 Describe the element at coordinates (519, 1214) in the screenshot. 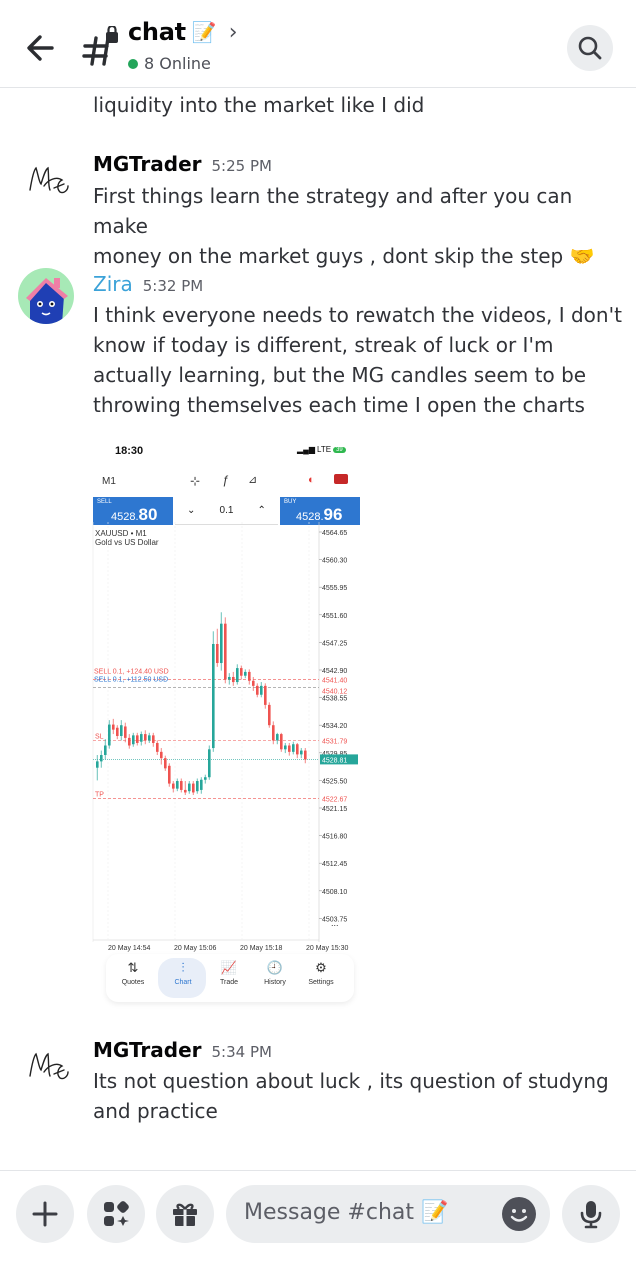

I see `emoji-button` at that location.